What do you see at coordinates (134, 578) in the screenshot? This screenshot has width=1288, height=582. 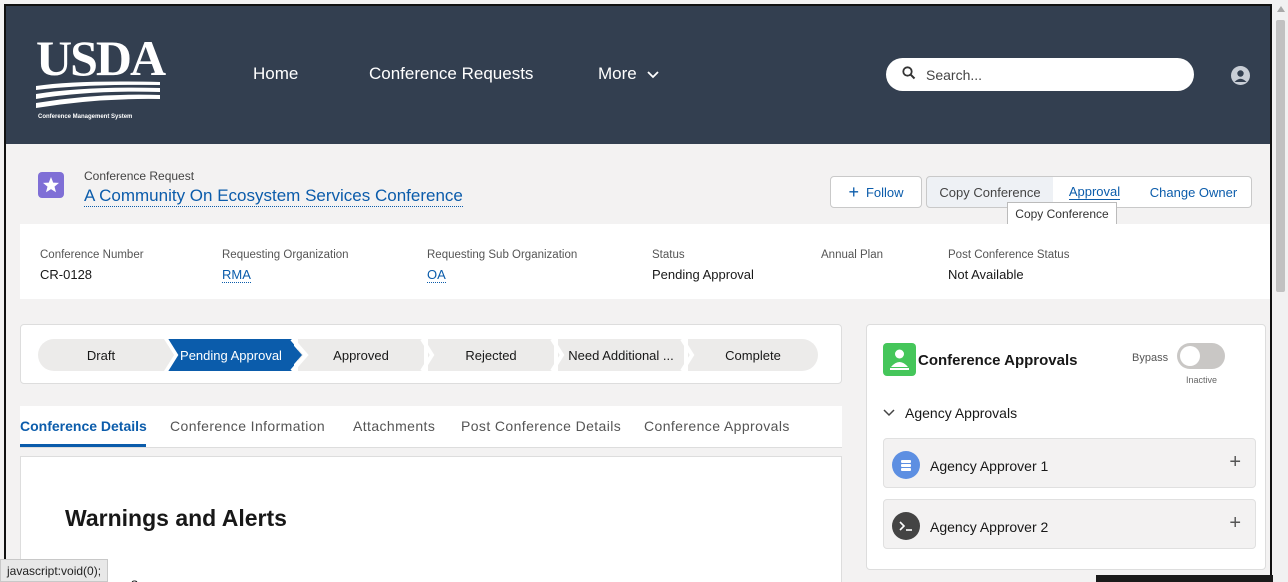 I see `partial-section-text: s` at bounding box center [134, 578].